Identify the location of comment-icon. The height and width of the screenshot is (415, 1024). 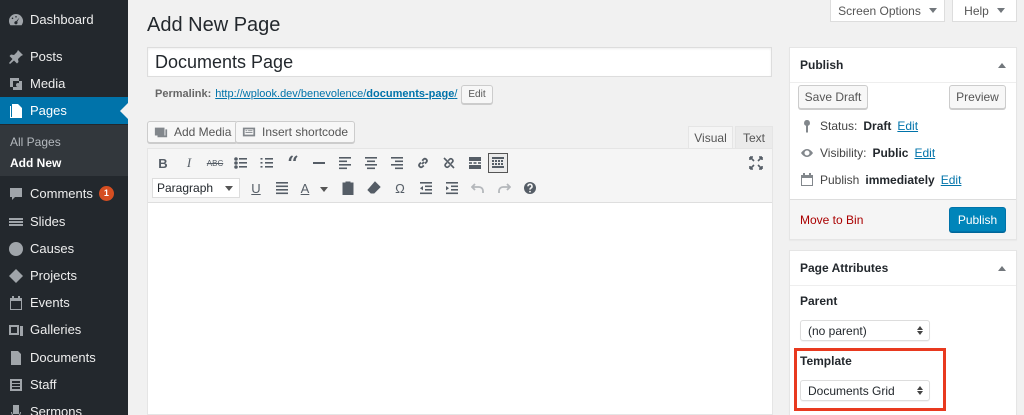
(16, 194).